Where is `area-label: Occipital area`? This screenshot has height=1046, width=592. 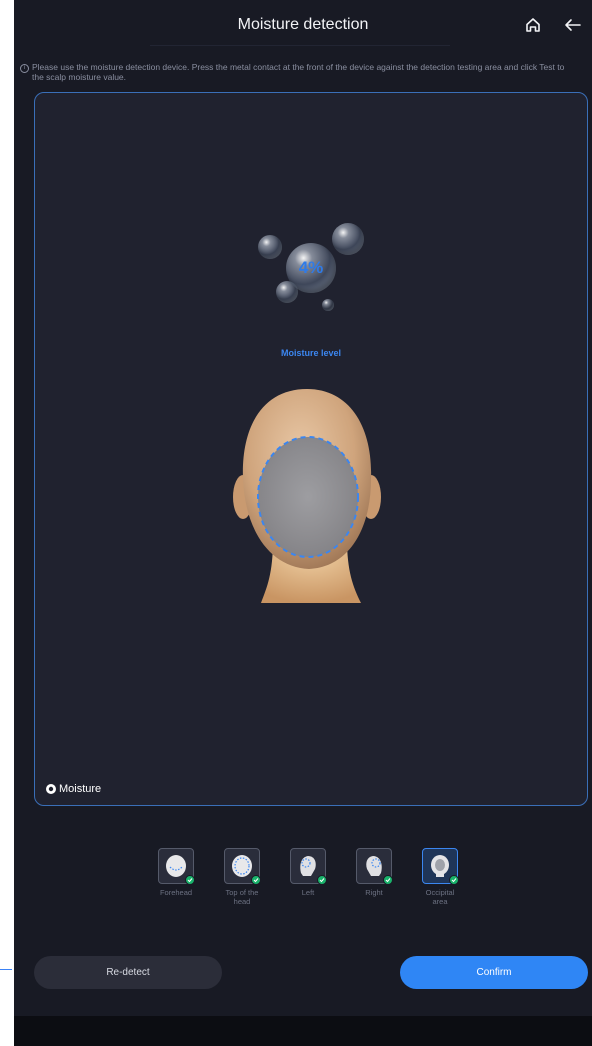
area-label: Occipital area is located at coordinates (440, 897).